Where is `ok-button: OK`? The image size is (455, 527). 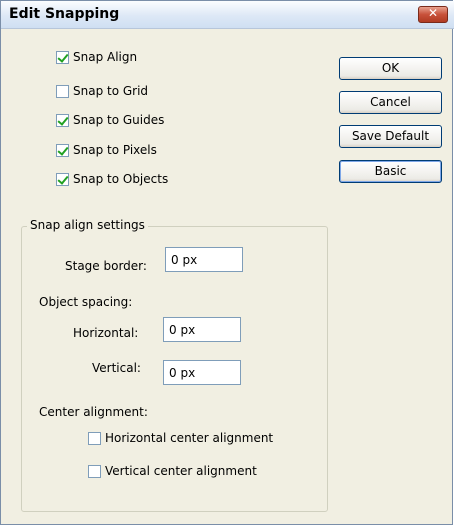 ok-button: OK is located at coordinates (390, 68).